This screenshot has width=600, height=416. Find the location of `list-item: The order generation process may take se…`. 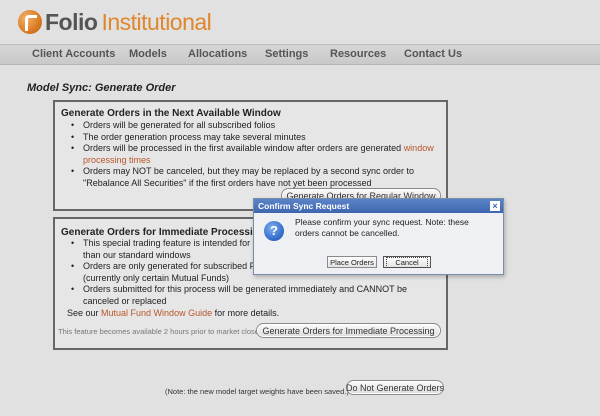

list-item: The order generation process may take se… is located at coordinates (253, 138).